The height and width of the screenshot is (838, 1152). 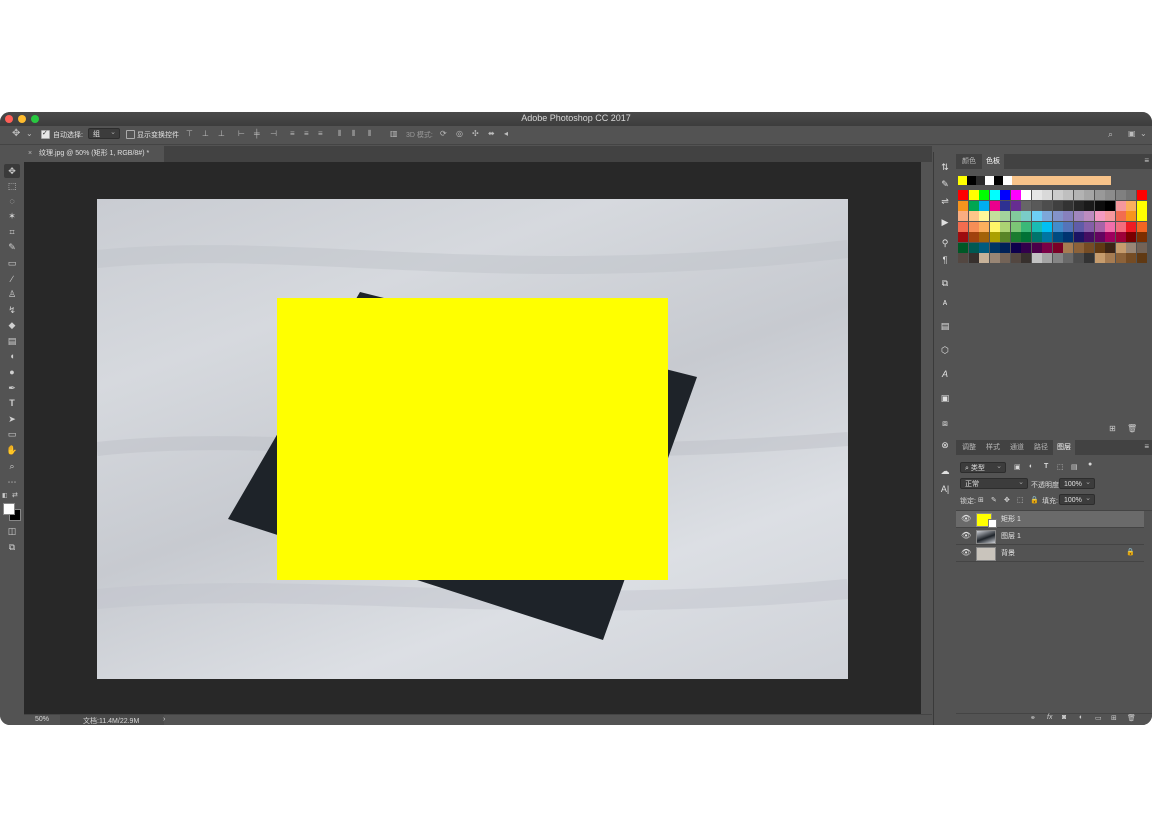 I want to click on lock-artboard-icon: ⬚, so click(x=1020, y=500).